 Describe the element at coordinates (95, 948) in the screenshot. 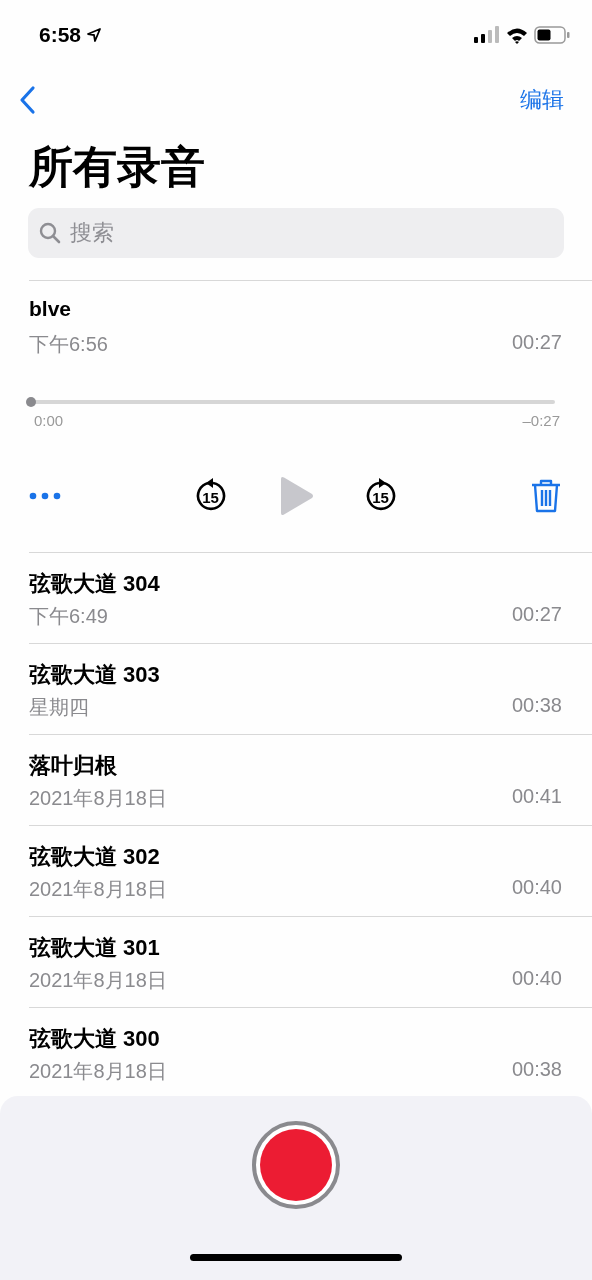

I see `recording-name: 弦歌大道 301` at that location.